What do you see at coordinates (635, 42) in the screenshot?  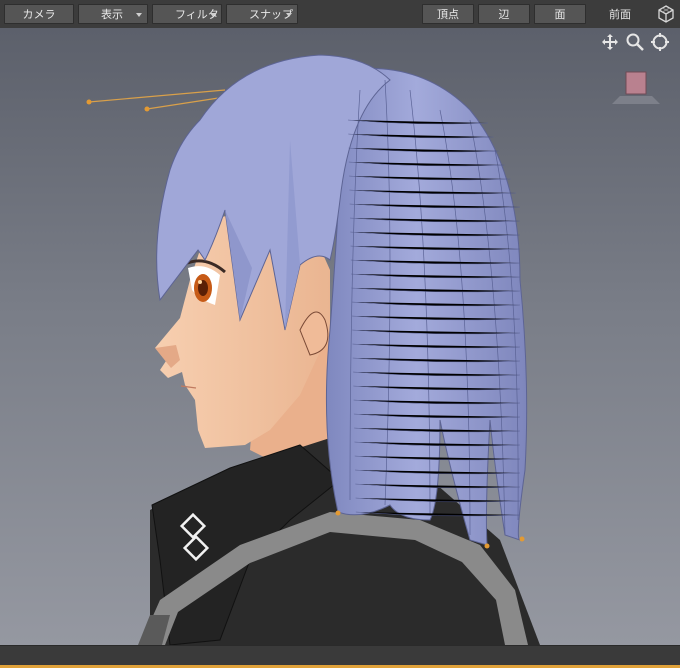 I see `zoom-icon` at bounding box center [635, 42].